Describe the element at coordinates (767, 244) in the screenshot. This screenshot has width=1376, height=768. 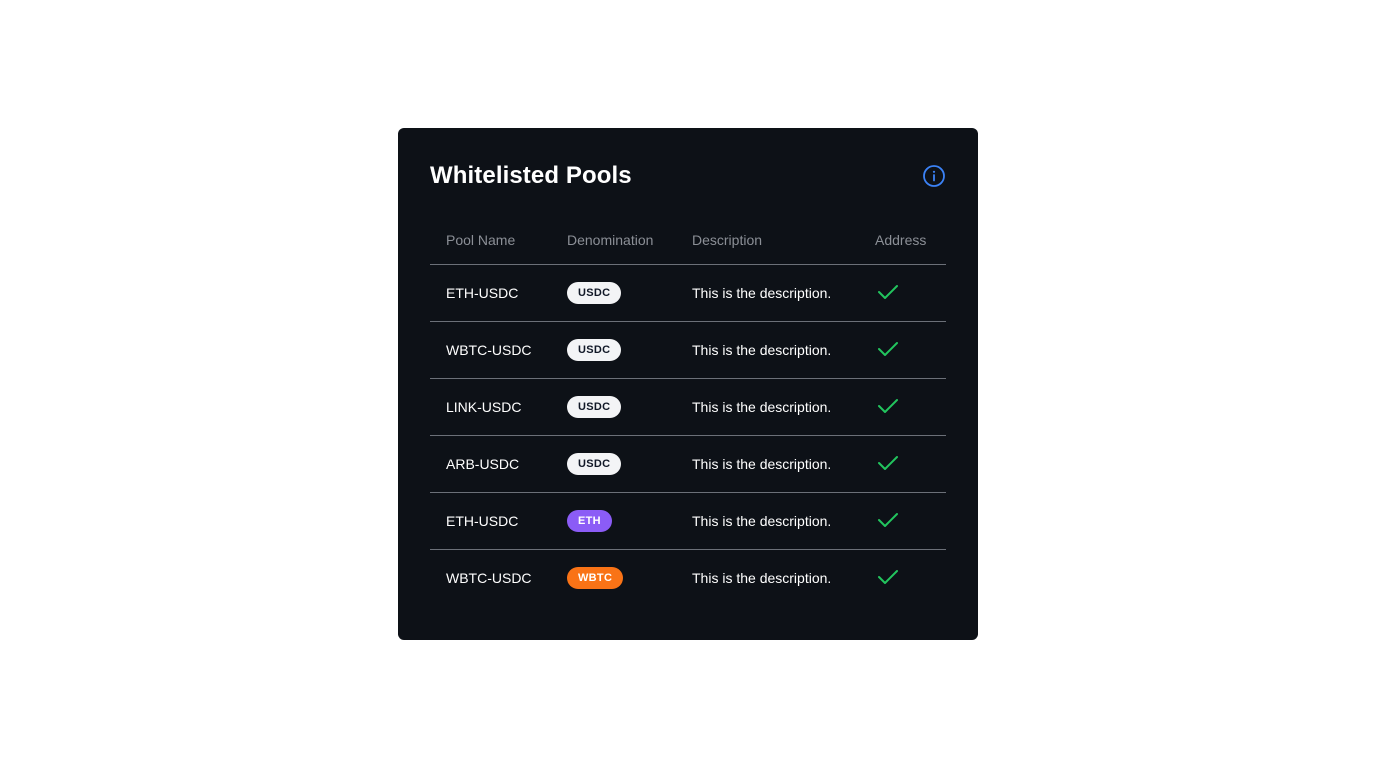
I see `column-header-description: Description` at that location.